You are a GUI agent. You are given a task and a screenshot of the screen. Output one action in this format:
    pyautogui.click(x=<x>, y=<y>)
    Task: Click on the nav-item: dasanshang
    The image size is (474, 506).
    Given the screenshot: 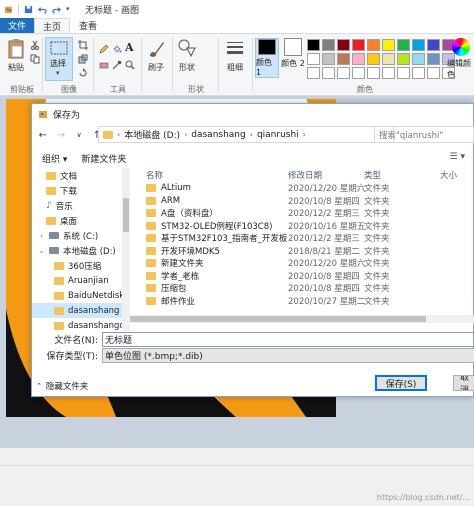 What is the action you would take?
    pyautogui.click(x=77, y=310)
    